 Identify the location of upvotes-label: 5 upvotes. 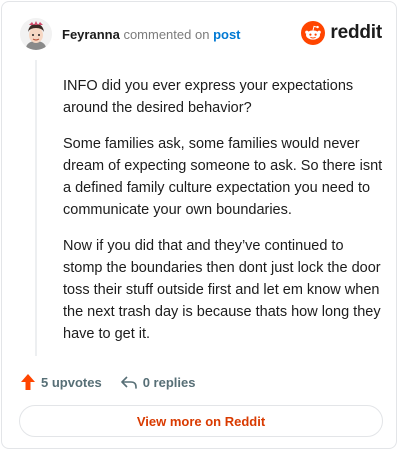
(71, 382).